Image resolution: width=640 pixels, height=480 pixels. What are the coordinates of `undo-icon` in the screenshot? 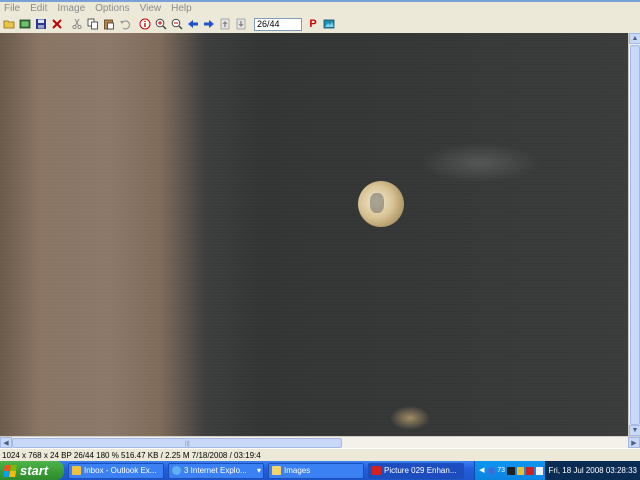 It's located at (125, 24).